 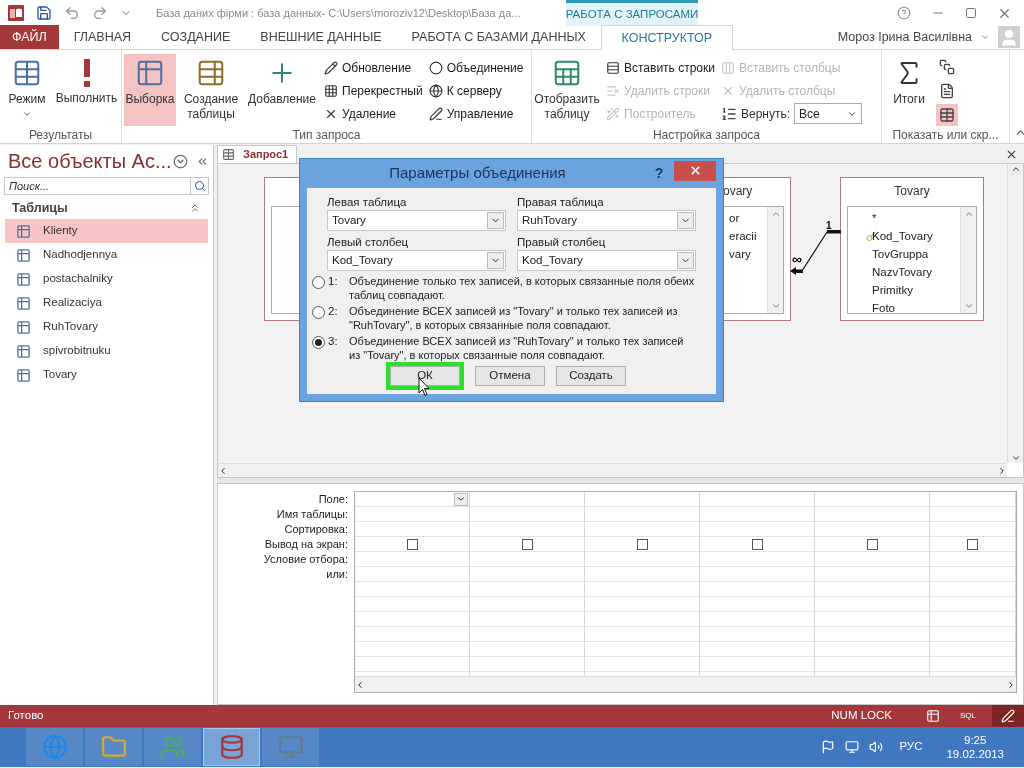 What do you see at coordinates (659, 173) in the screenshot?
I see `help-button: ?` at bounding box center [659, 173].